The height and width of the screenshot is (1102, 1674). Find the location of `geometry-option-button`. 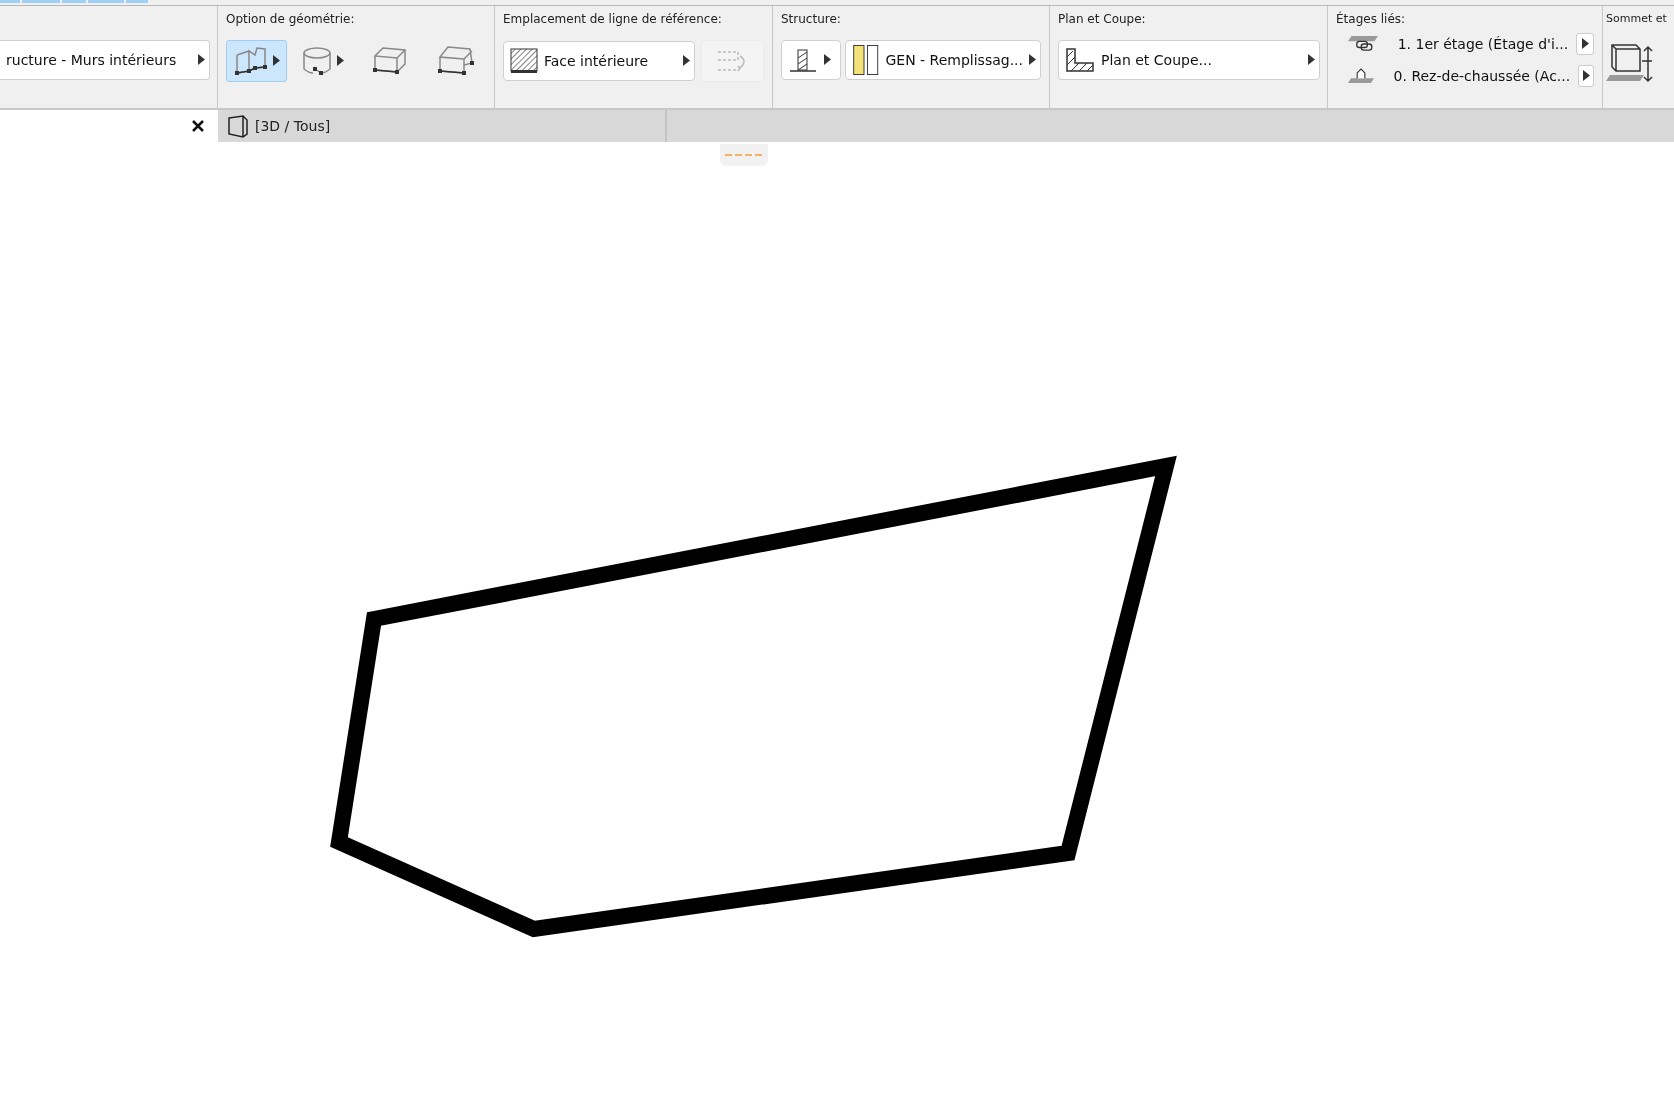

geometry-option-button is located at coordinates (256, 60).